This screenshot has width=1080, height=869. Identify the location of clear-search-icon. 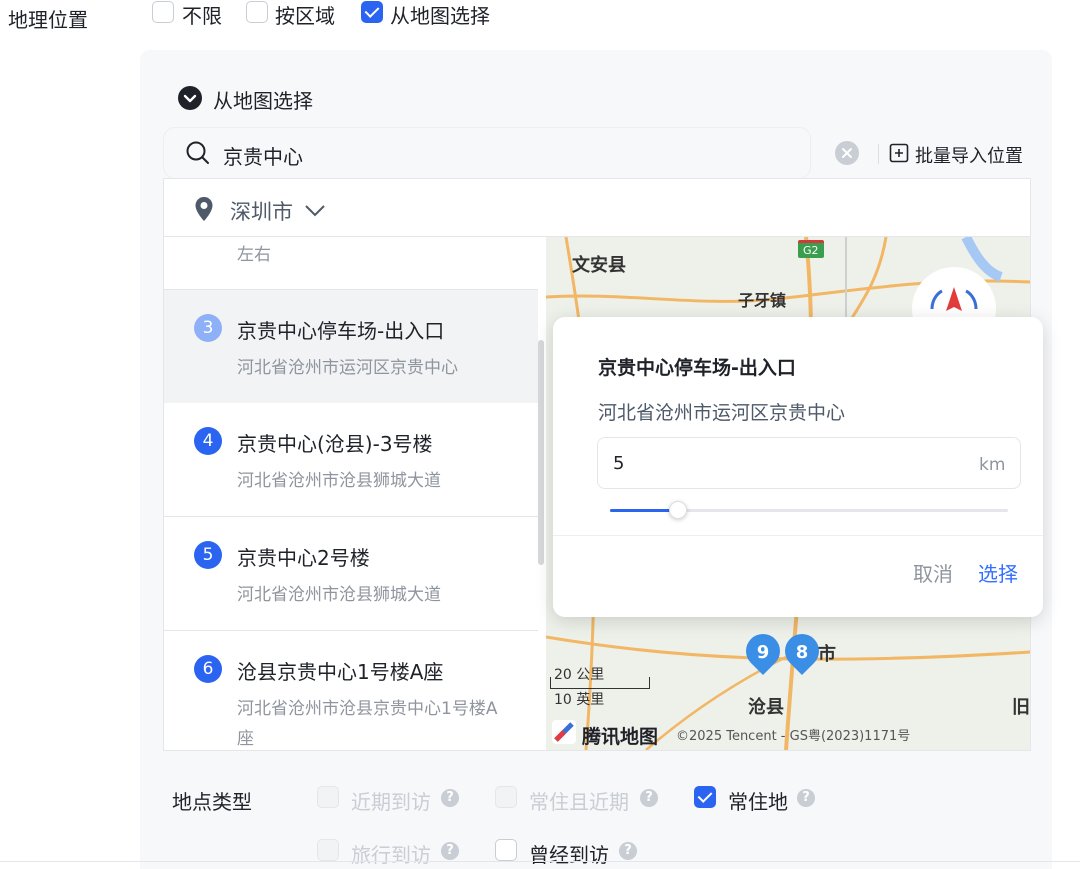
(847, 153).